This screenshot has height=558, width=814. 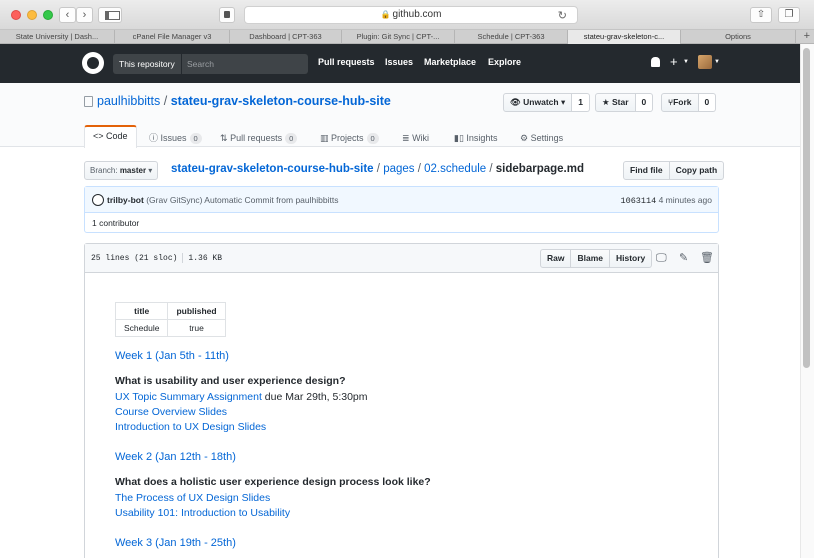 I want to click on trash-icon: 🗑, so click(x=707, y=258).